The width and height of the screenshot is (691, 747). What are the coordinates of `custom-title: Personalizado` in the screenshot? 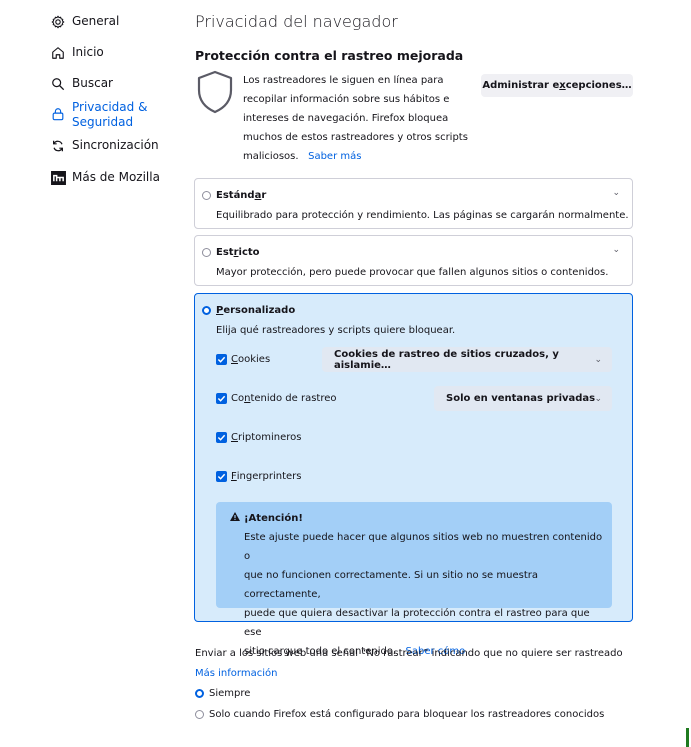 It's located at (255, 310).